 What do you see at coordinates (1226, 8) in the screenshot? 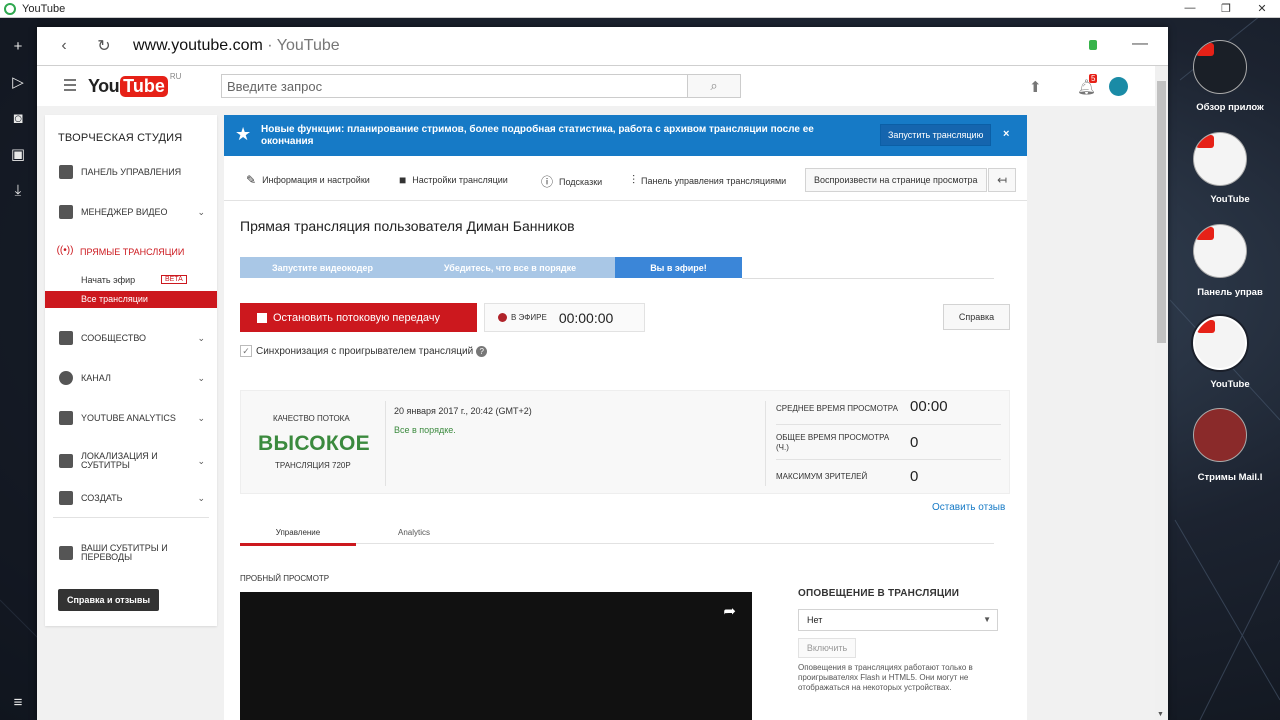
I see `window-restore-button: ❐` at bounding box center [1226, 8].